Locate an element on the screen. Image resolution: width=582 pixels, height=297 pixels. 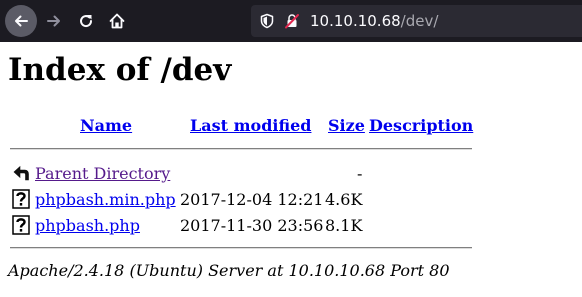
file-modified: 2017-12-04 12:21 is located at coordinates (252, 199).